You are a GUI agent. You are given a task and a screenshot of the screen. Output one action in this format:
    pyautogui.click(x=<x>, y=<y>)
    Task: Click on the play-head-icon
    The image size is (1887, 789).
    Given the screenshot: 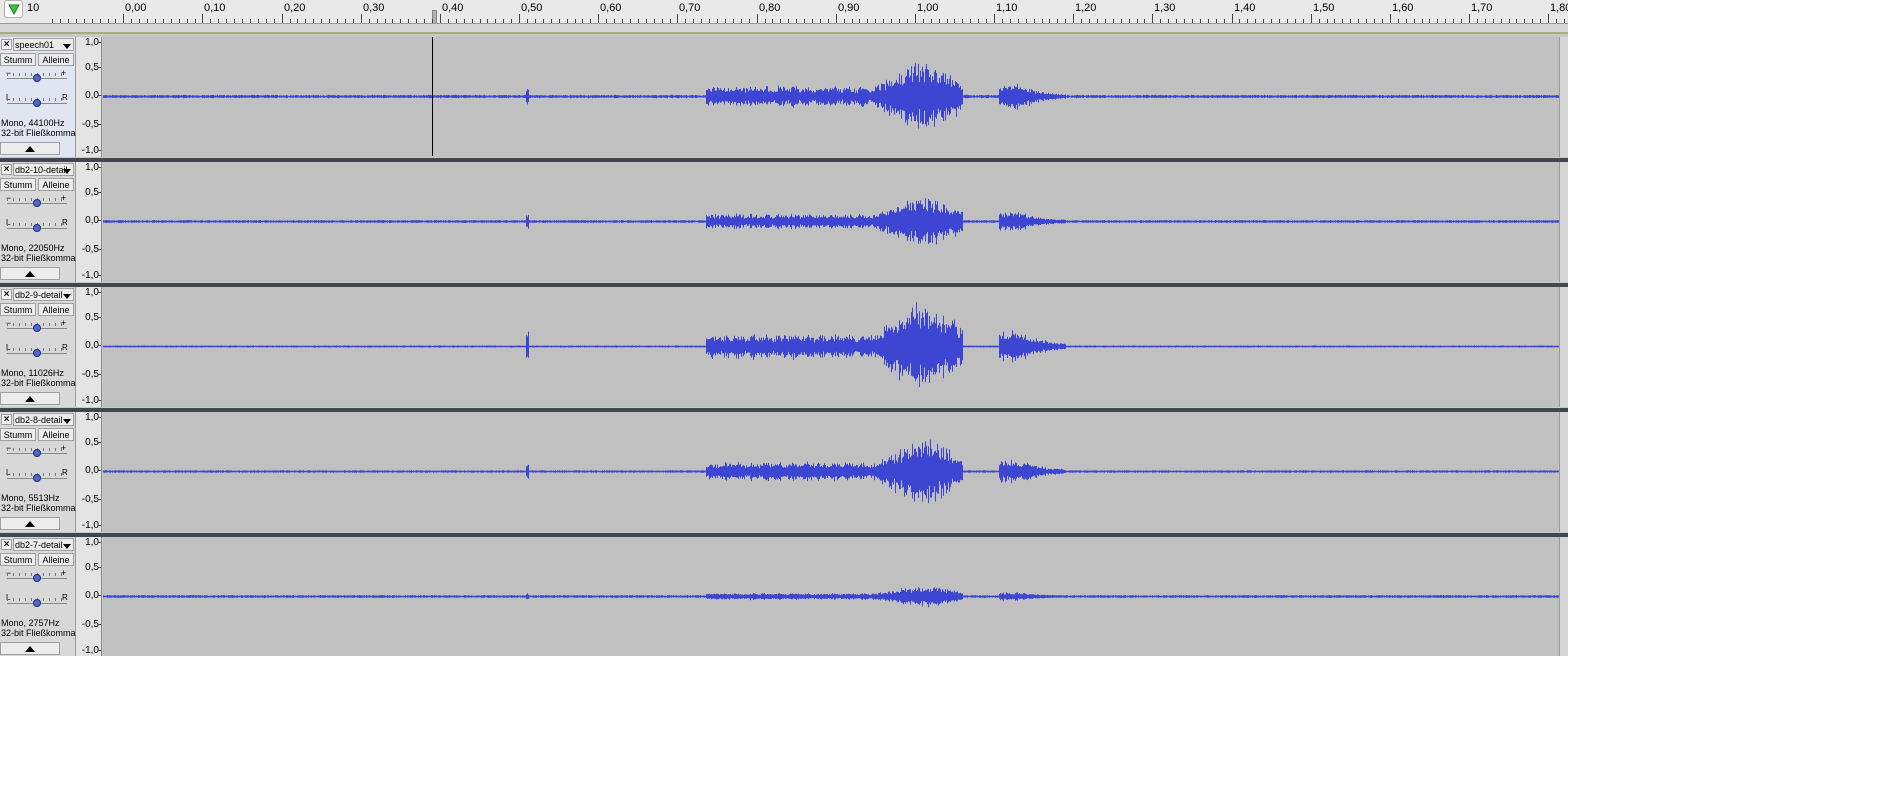 What is the action you would take?
    pyautogui.click(x=13, y=9)
    